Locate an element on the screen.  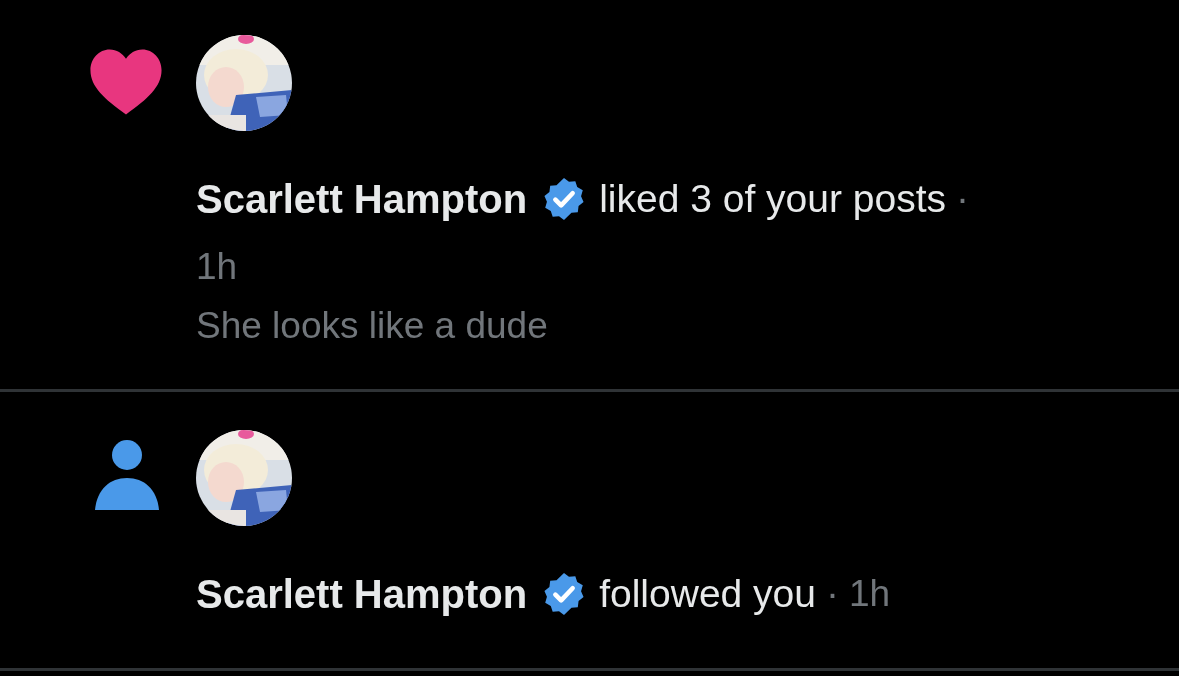
notification-text: followed you is located at coordinates (707, 594).